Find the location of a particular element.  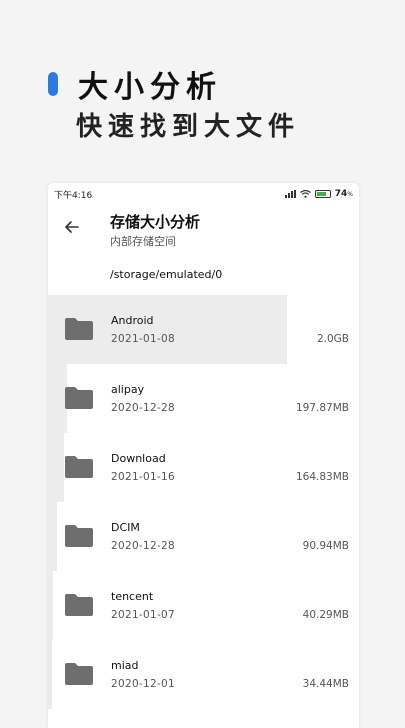

folder-name: miad is located at coordinates (125, 665).